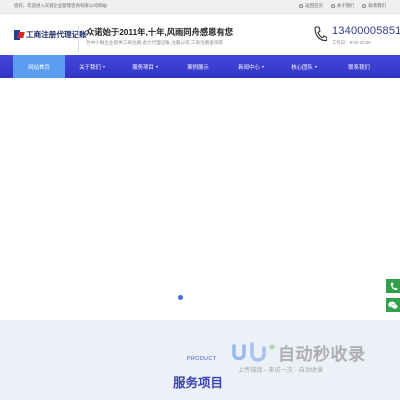  Describe the element at coordinates (301, 6) in the screenshot. I see `home-icon` at that location.